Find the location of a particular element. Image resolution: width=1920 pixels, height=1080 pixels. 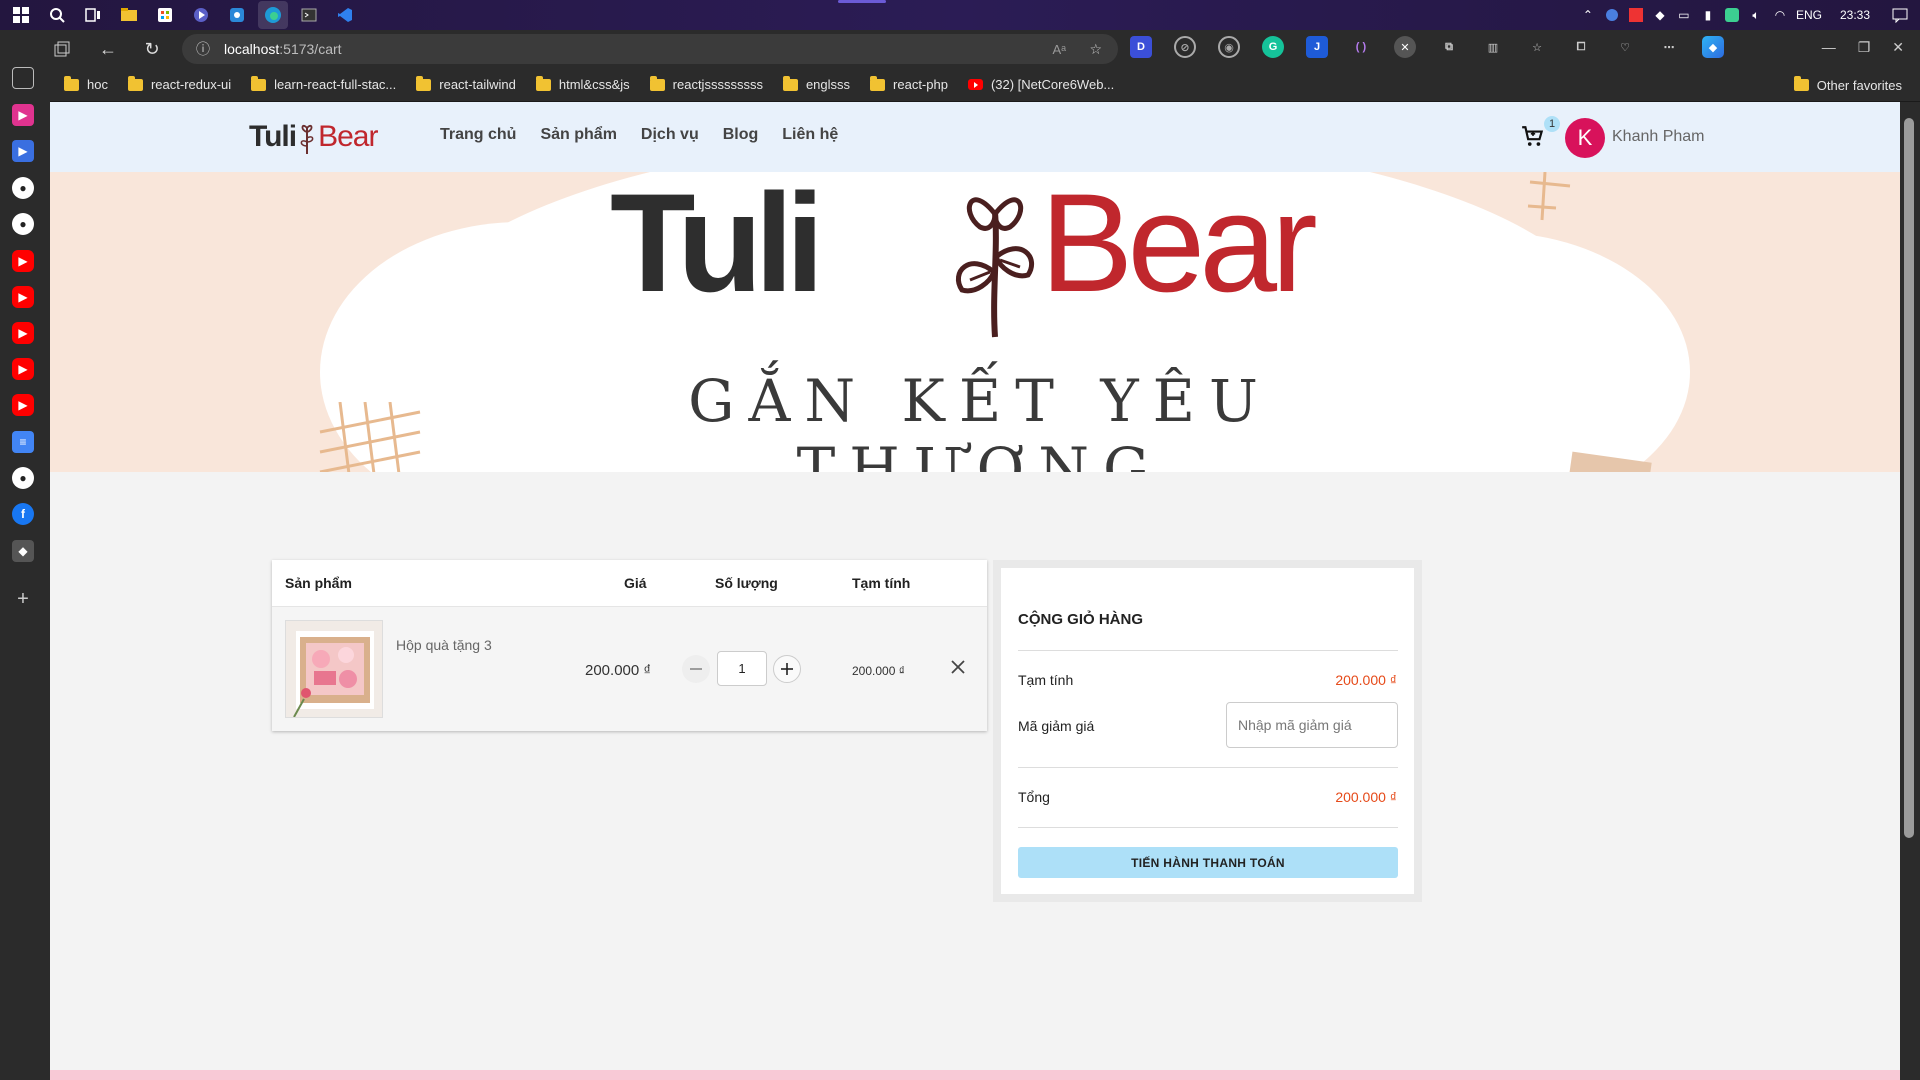

scrollbar-thumb is located at coordinates (1909, 478).